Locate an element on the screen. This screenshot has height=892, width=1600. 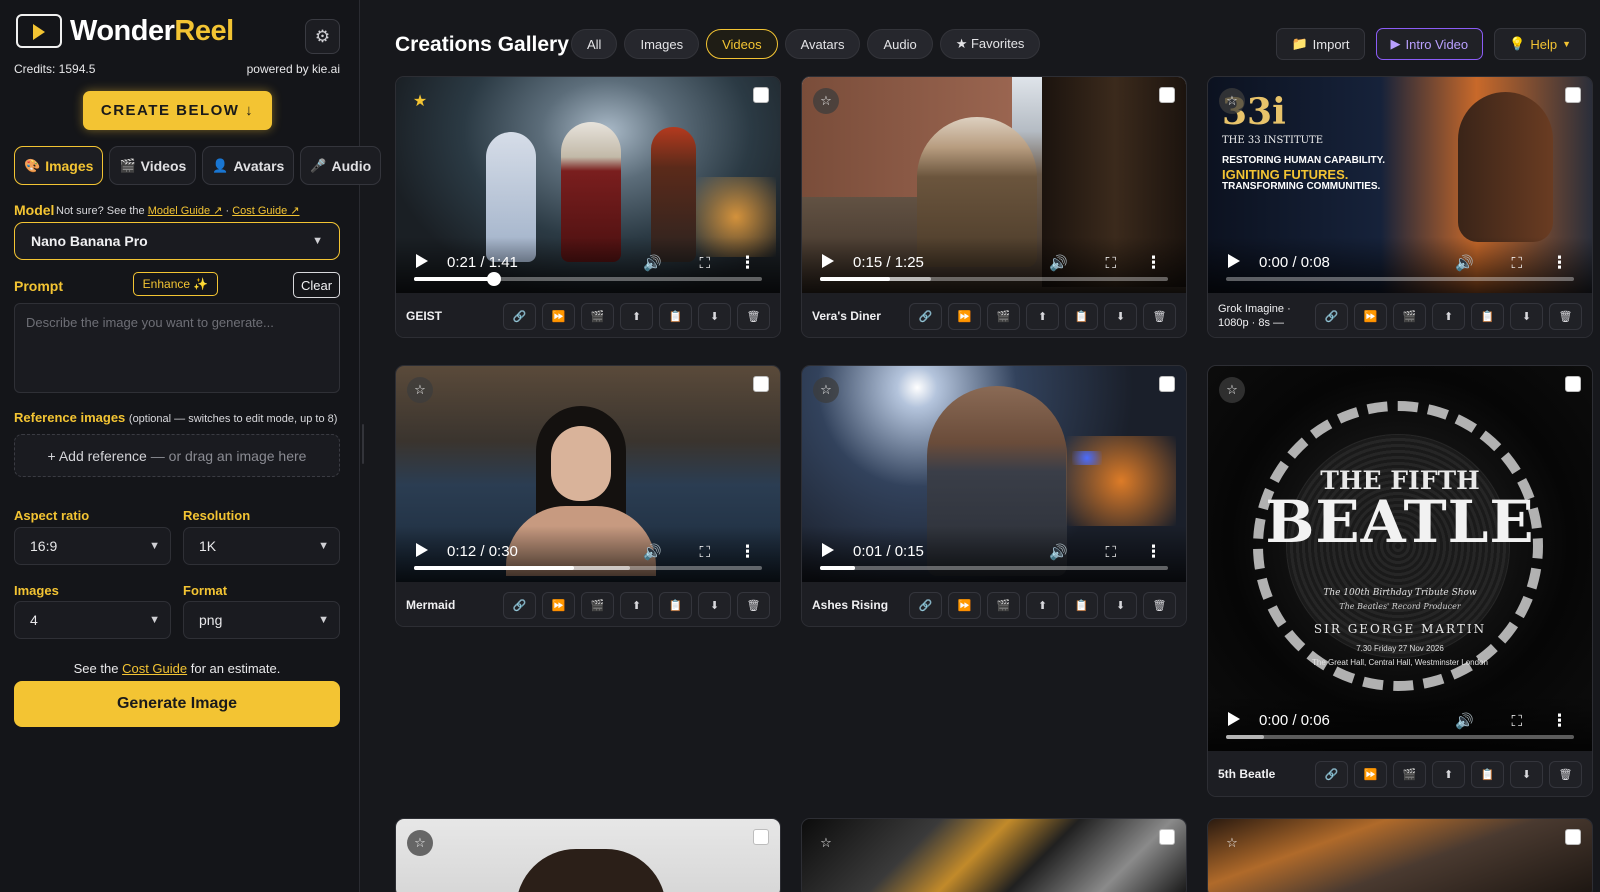
gallery-card: ★ 0:21 / 1:41 🔊 ⛶ ⋮ GEIST 🔗⏩� is located at coordinates (588, 207).